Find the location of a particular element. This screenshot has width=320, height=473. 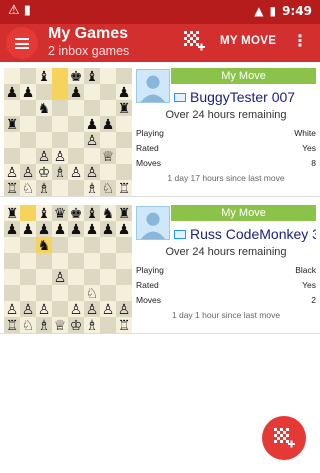

clock: 9:49 is located at coordinates (297, 11).